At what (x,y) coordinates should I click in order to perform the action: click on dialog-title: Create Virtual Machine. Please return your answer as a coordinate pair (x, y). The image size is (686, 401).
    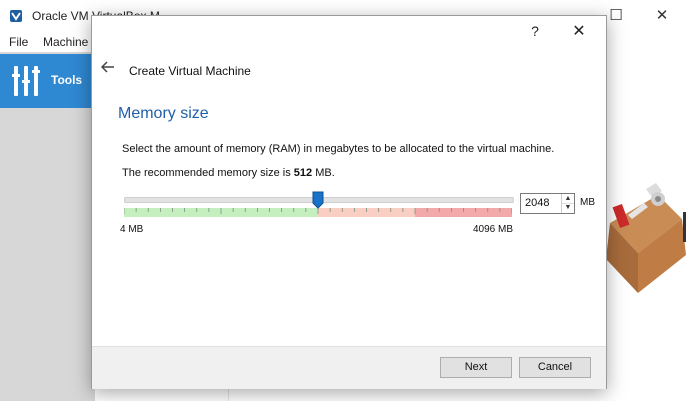
    Looking at the image, I should click on (190, 71).